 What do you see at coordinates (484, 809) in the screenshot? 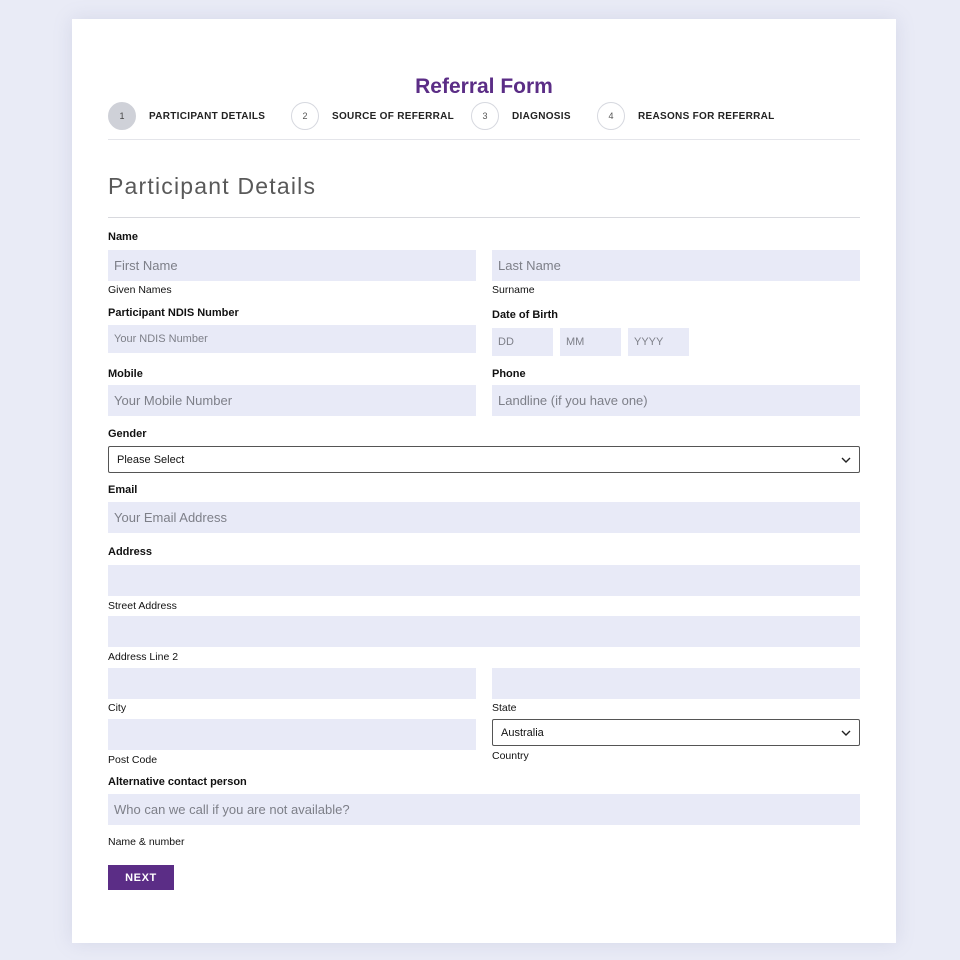
I see `alt-contact-input` at bounding box center [484, 809].